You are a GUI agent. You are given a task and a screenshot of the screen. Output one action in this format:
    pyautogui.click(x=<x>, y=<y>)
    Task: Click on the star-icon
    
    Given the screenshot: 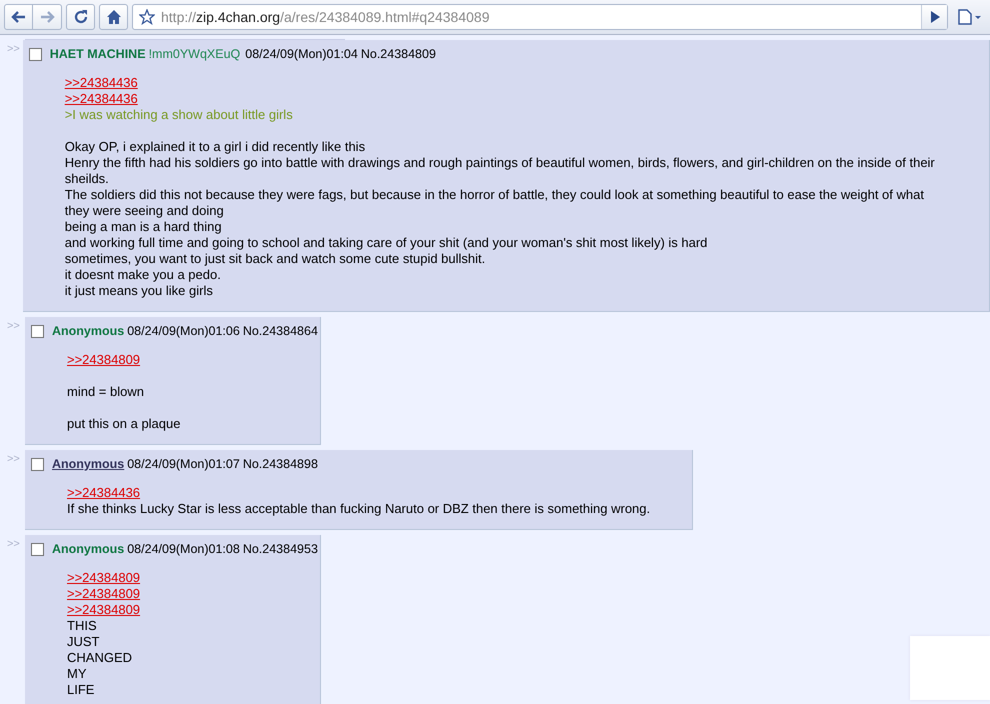 What is the action you would take?
    pyautogui.click(x=147, y=17)
    